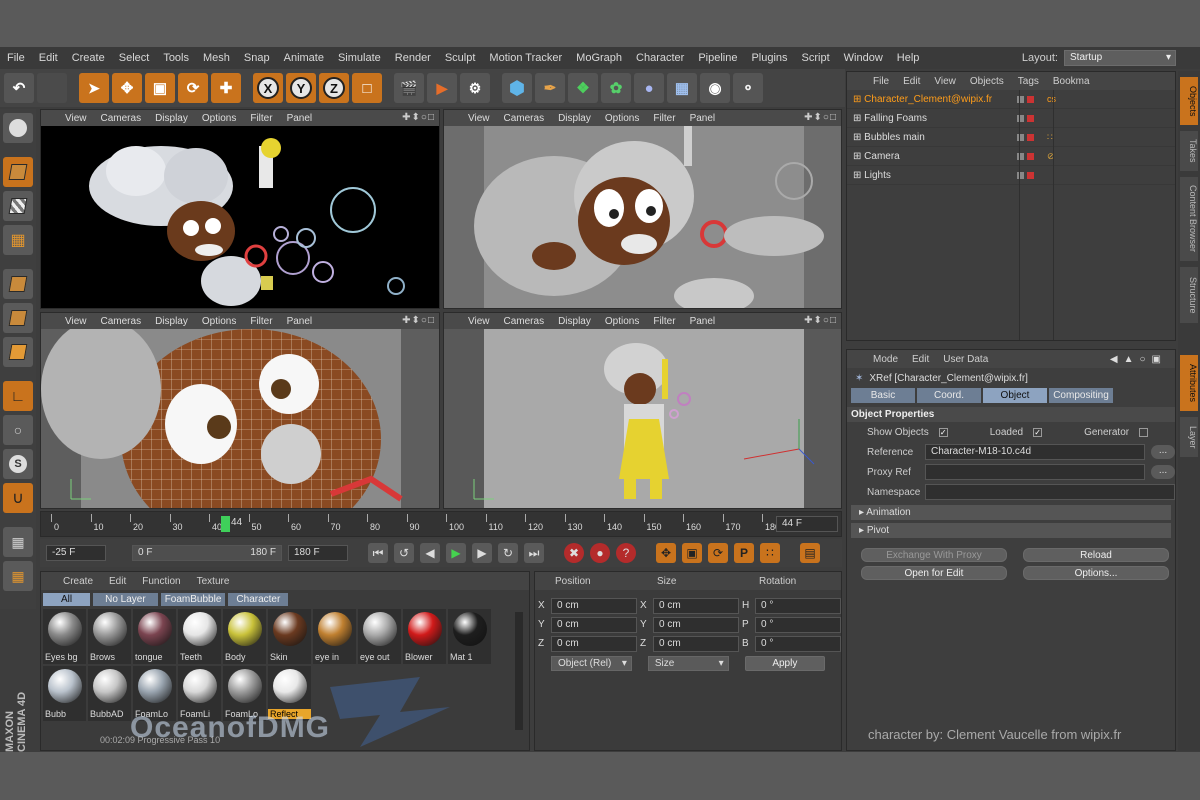  What do you see at coordinates (161, 581) in the screenshot?
I see `mat-menu-function: Function` at bounding box center [161, 581].